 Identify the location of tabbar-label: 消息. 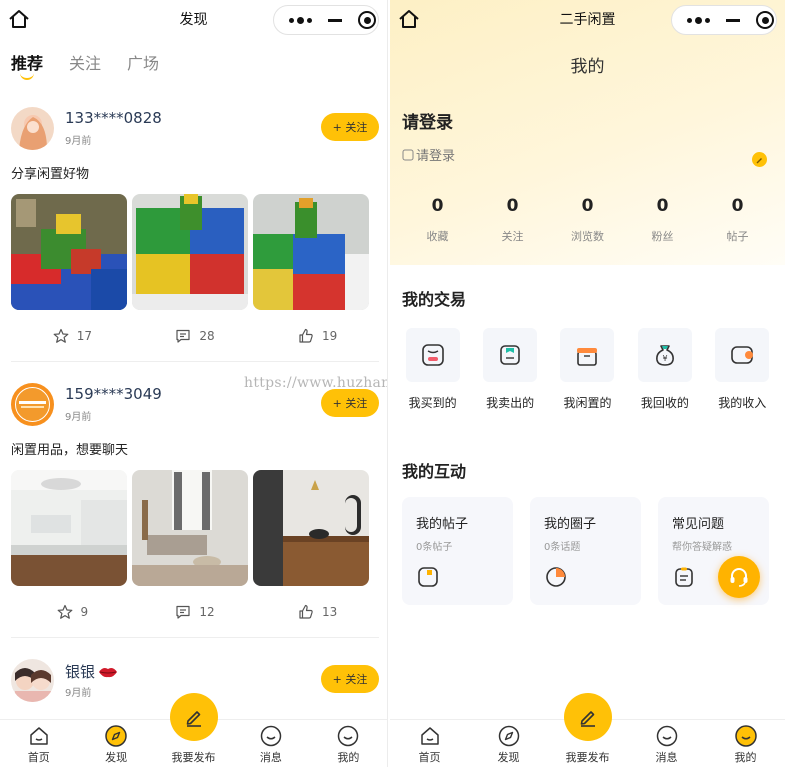
(270, 757).